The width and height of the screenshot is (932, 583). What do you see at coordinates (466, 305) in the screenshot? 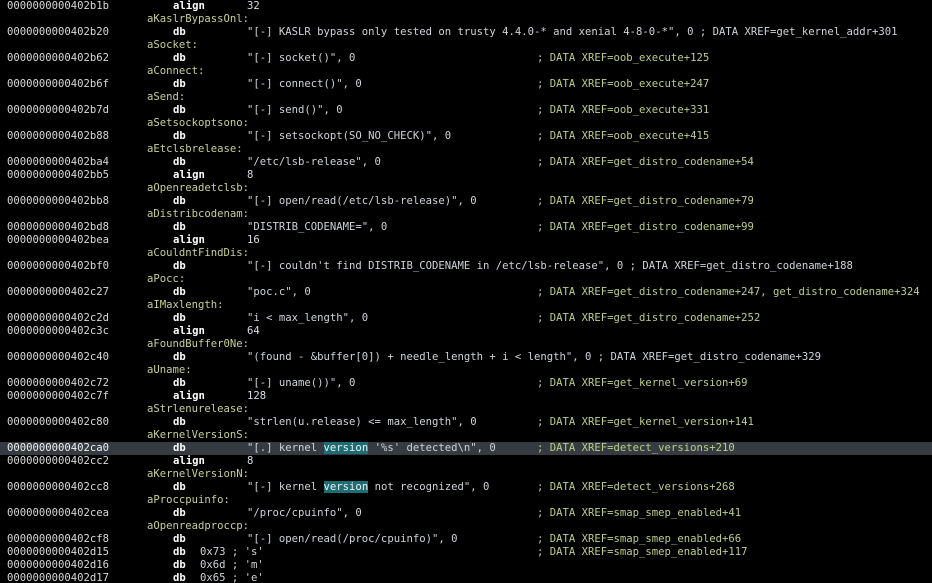
I see `label-line: aIMaxlength:` at bounding box center [466, 305].